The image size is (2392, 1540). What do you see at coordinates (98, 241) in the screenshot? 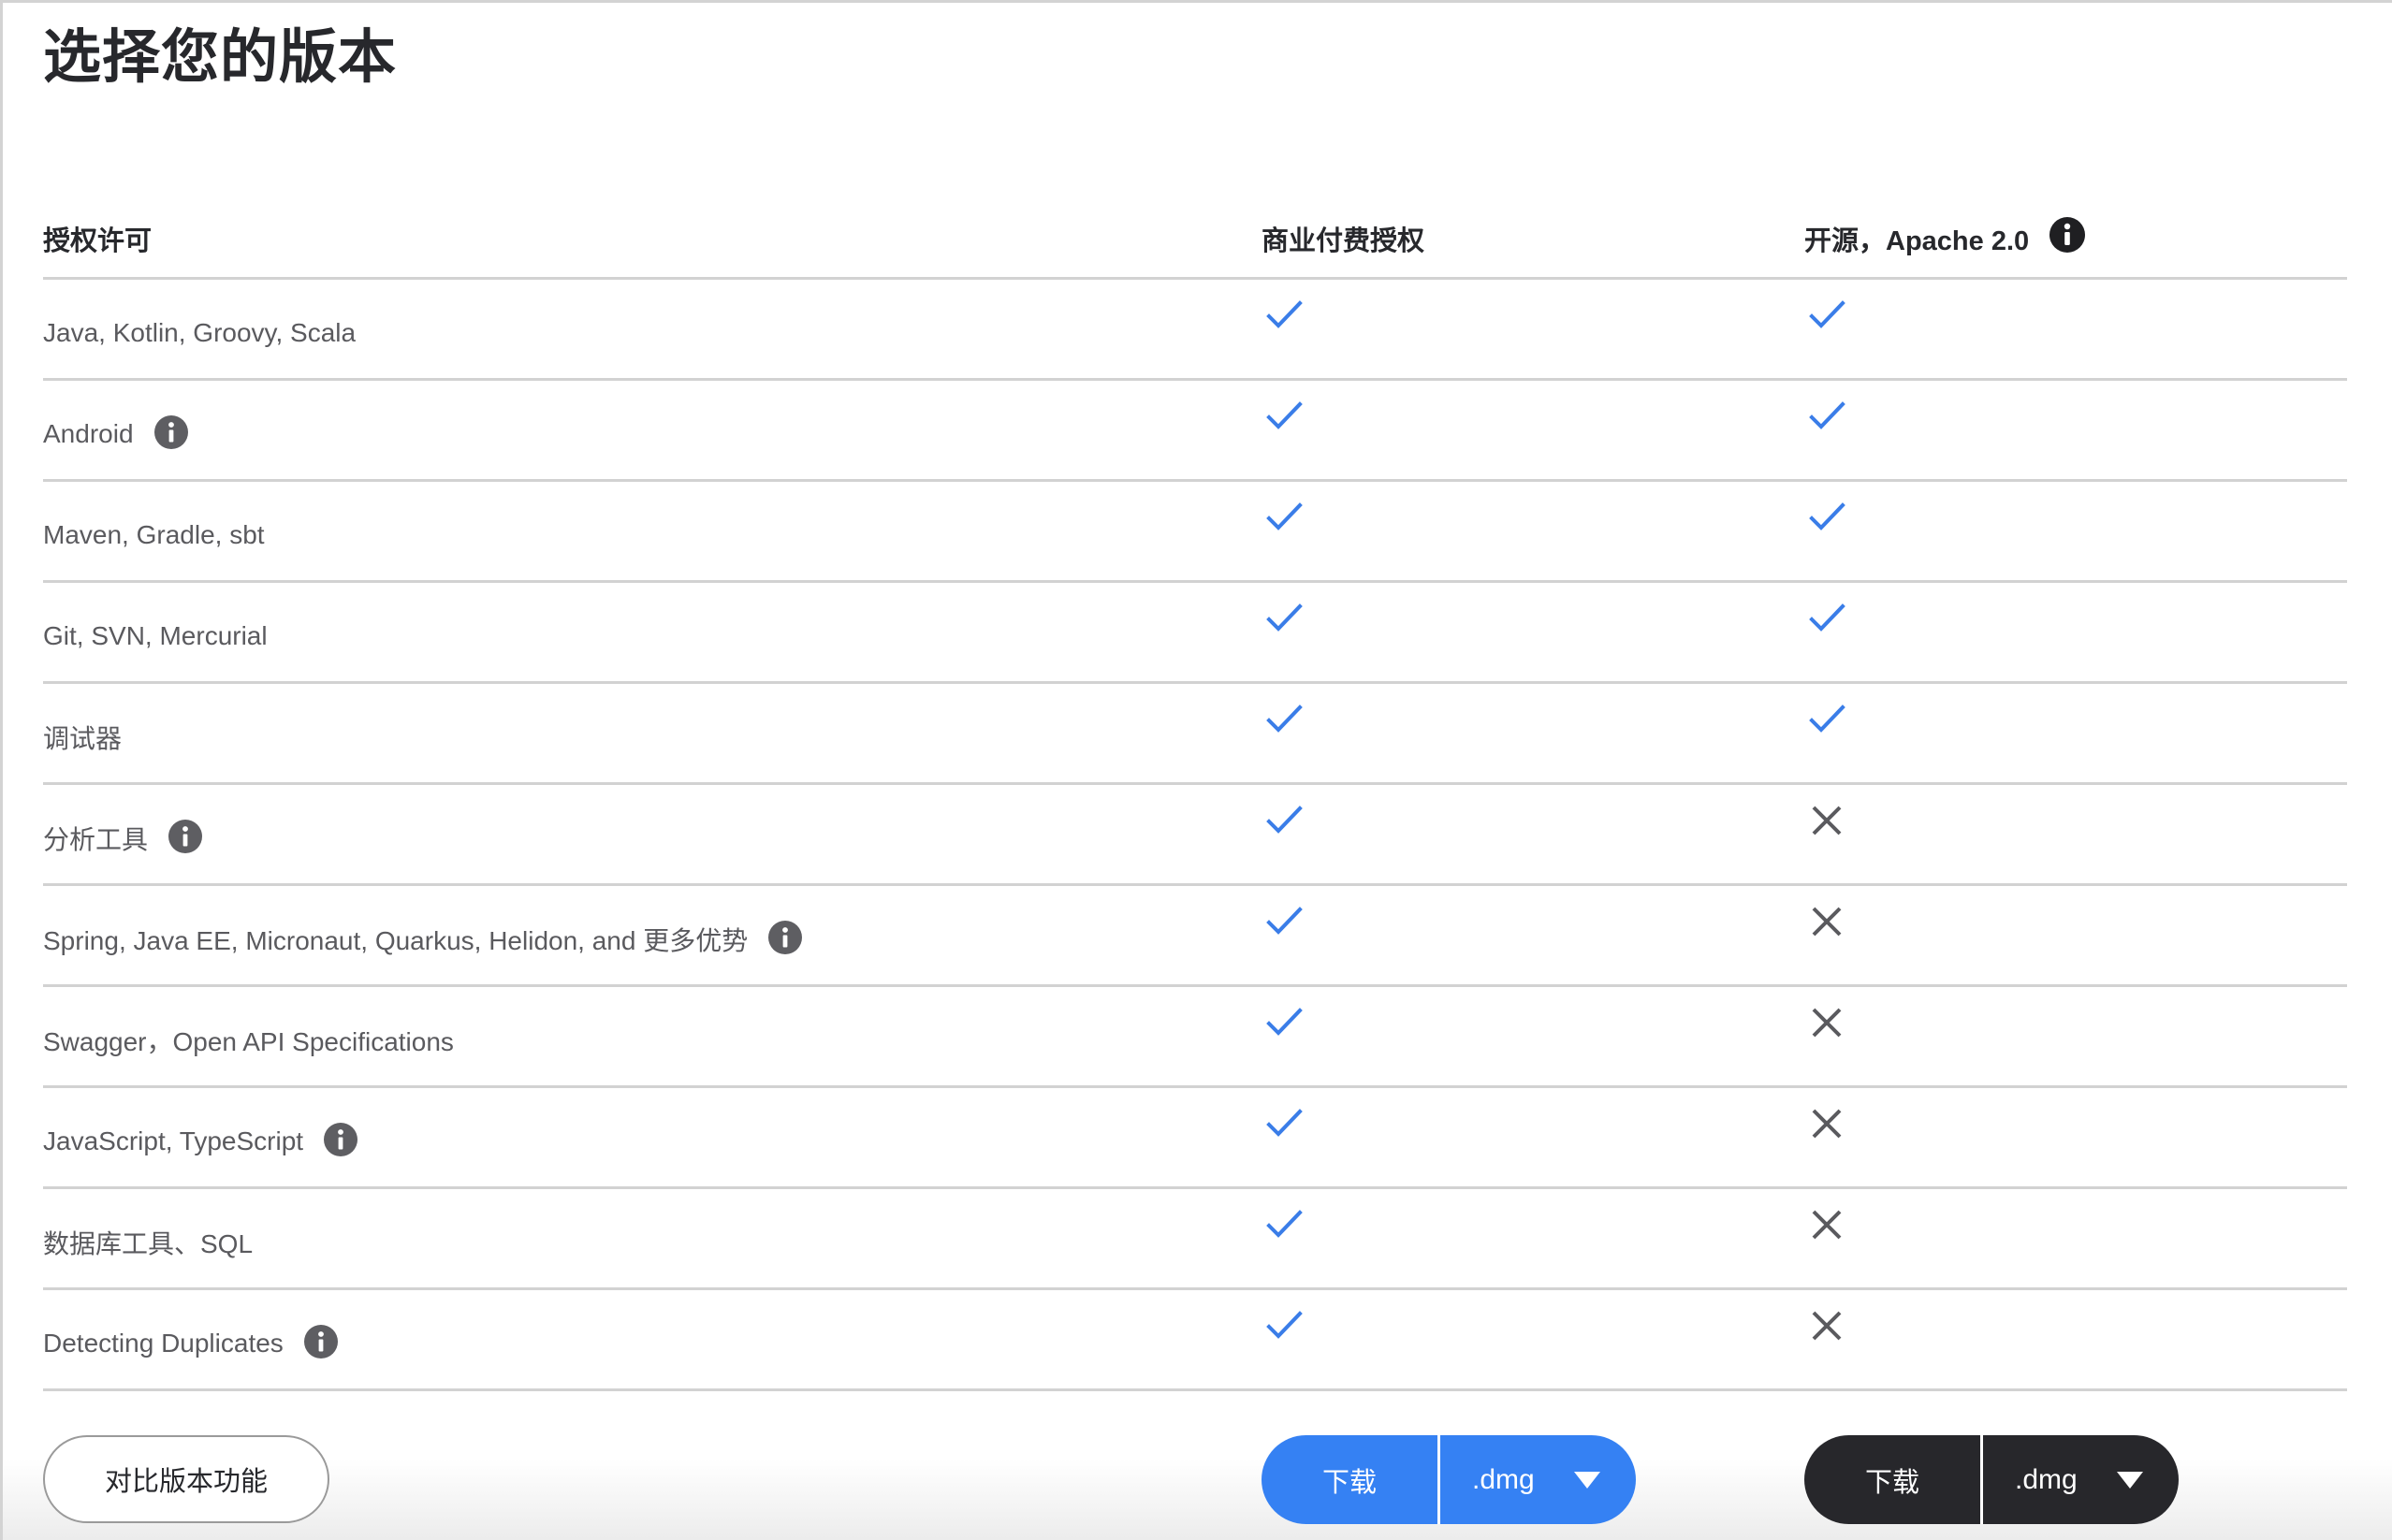
I see `column-header-license: 授权许可` at bounding box center [98, 241].